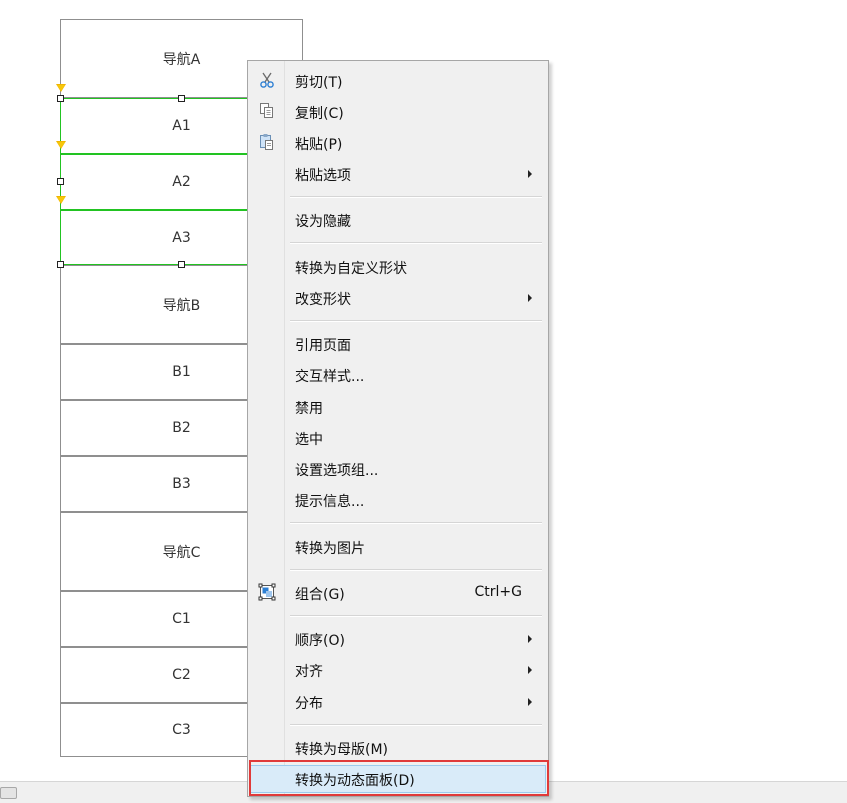  Describe the element at coordinates (398, 220) in the screenshot. I see `menu-item-set-hidden: 设为隐藏` at that location.